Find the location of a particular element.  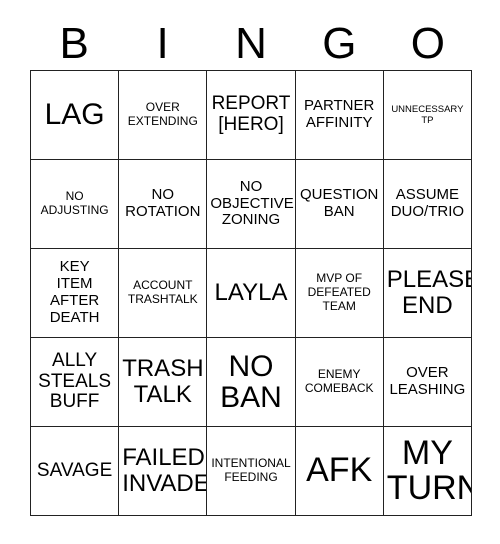

bingo-cell-label: NO OBJECTIVE ZONING is located at coordinates (252, 203).